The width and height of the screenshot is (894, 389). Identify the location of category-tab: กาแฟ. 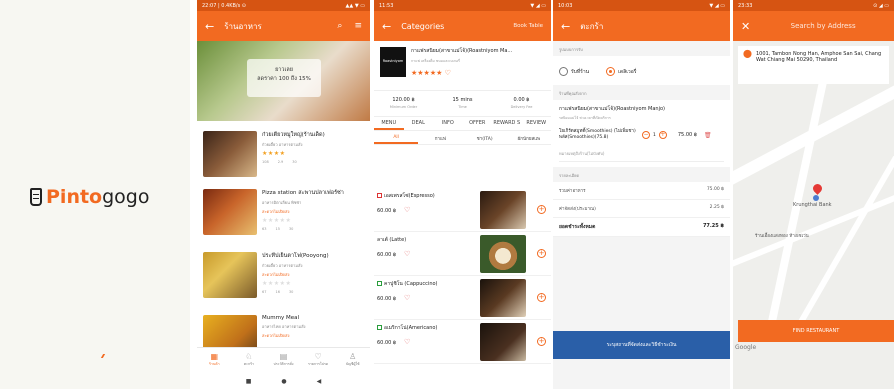
(440, 137).